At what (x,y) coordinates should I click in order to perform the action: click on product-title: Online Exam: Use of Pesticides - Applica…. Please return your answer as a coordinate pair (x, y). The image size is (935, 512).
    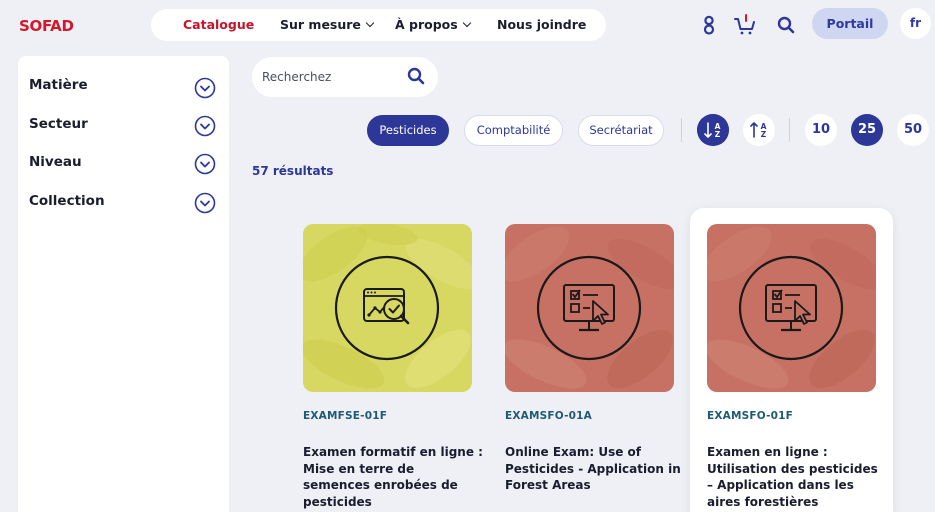
    Looking at the image, I should click on (595, 469).